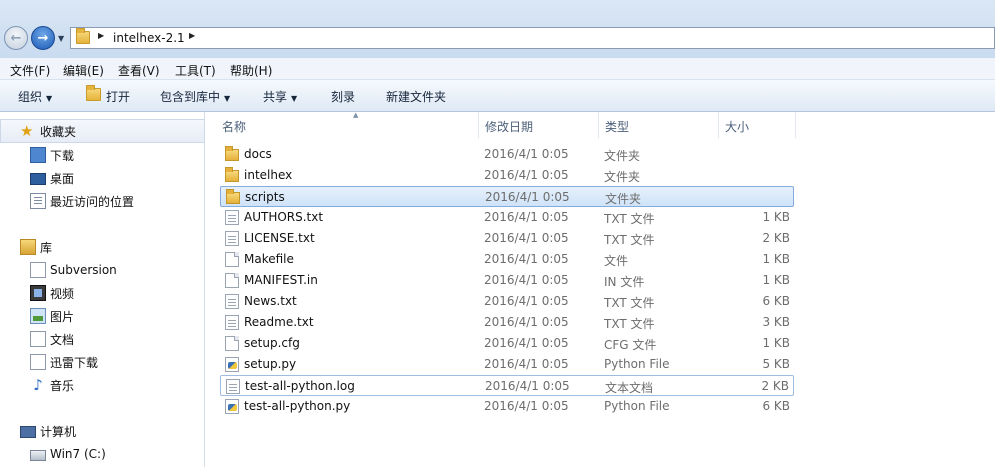 Image resolution: width=995 pixels, height=467 pixels. What do you see at coordinates (48, 131) in the screenshot?
I see `nav-favorites: ★ 收藏夹` at bounding box center [48, 131].